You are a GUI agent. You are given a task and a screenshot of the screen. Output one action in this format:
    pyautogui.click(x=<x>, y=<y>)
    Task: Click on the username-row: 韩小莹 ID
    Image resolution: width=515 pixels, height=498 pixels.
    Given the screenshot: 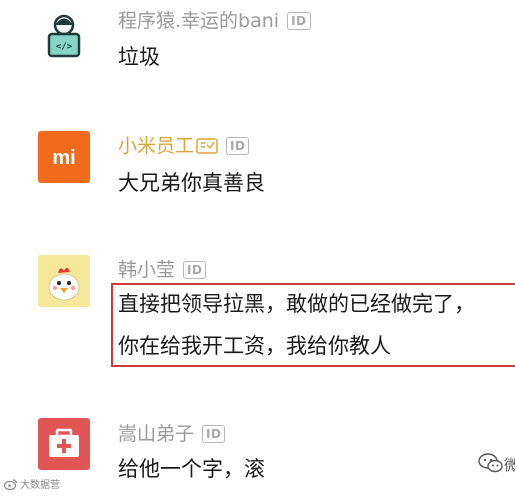 What is the action you would take?
    pyautogui.click(x=162, y=270)
    